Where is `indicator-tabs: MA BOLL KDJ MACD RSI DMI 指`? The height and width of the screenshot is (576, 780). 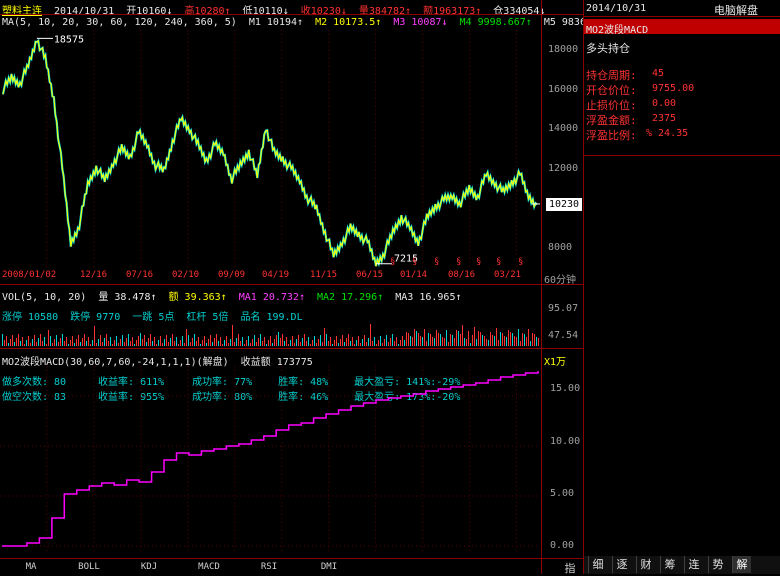 indicator-tabs: MA BOLL KDJ MACD RSI DMI 指 is located at coordinates (291, 566).